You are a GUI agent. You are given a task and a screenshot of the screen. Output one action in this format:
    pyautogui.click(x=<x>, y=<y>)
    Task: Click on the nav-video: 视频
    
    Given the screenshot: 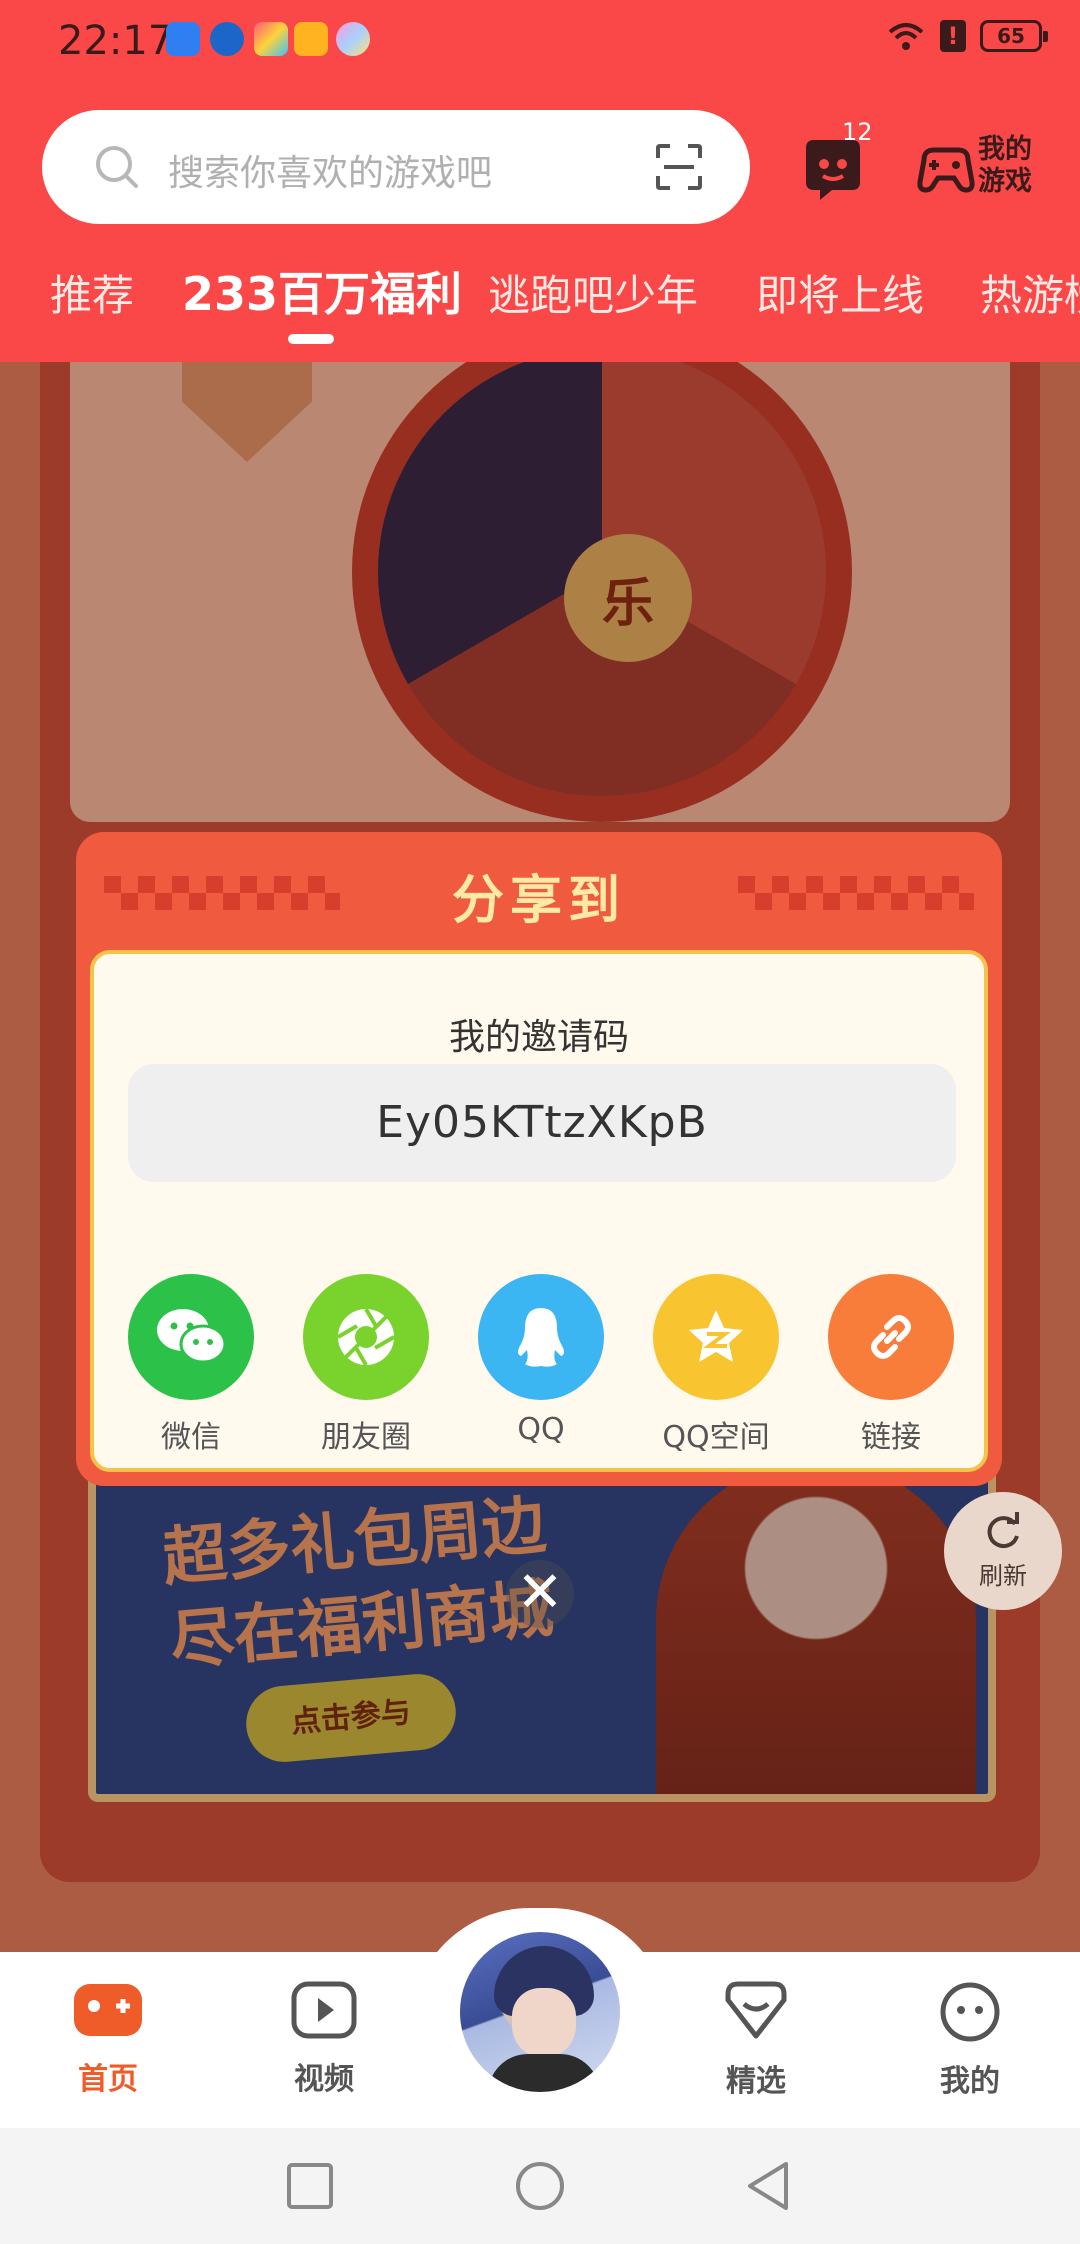 What is the action you would take?
    pyautogui.click(x=324, y=2039)
    